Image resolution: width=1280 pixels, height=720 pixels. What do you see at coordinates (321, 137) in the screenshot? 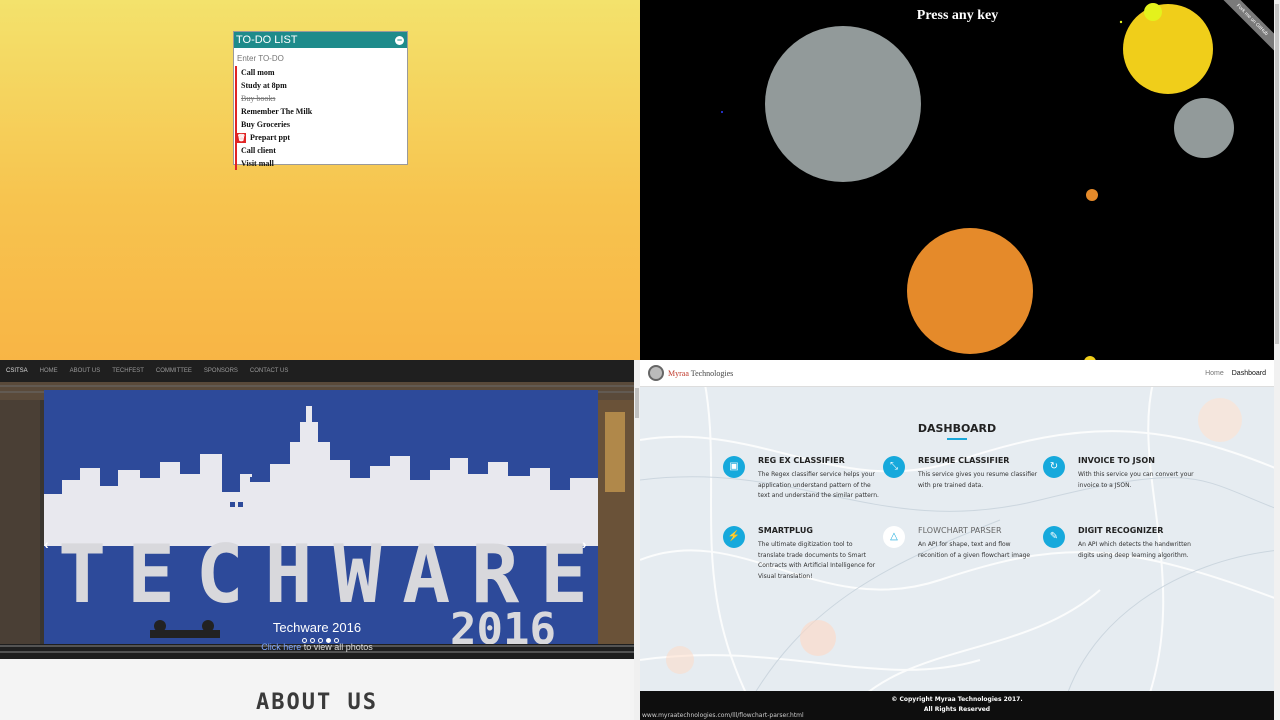
I see `todo-item-hovered: 🗑 Prepart ppt` at bounding box center [321, 137].